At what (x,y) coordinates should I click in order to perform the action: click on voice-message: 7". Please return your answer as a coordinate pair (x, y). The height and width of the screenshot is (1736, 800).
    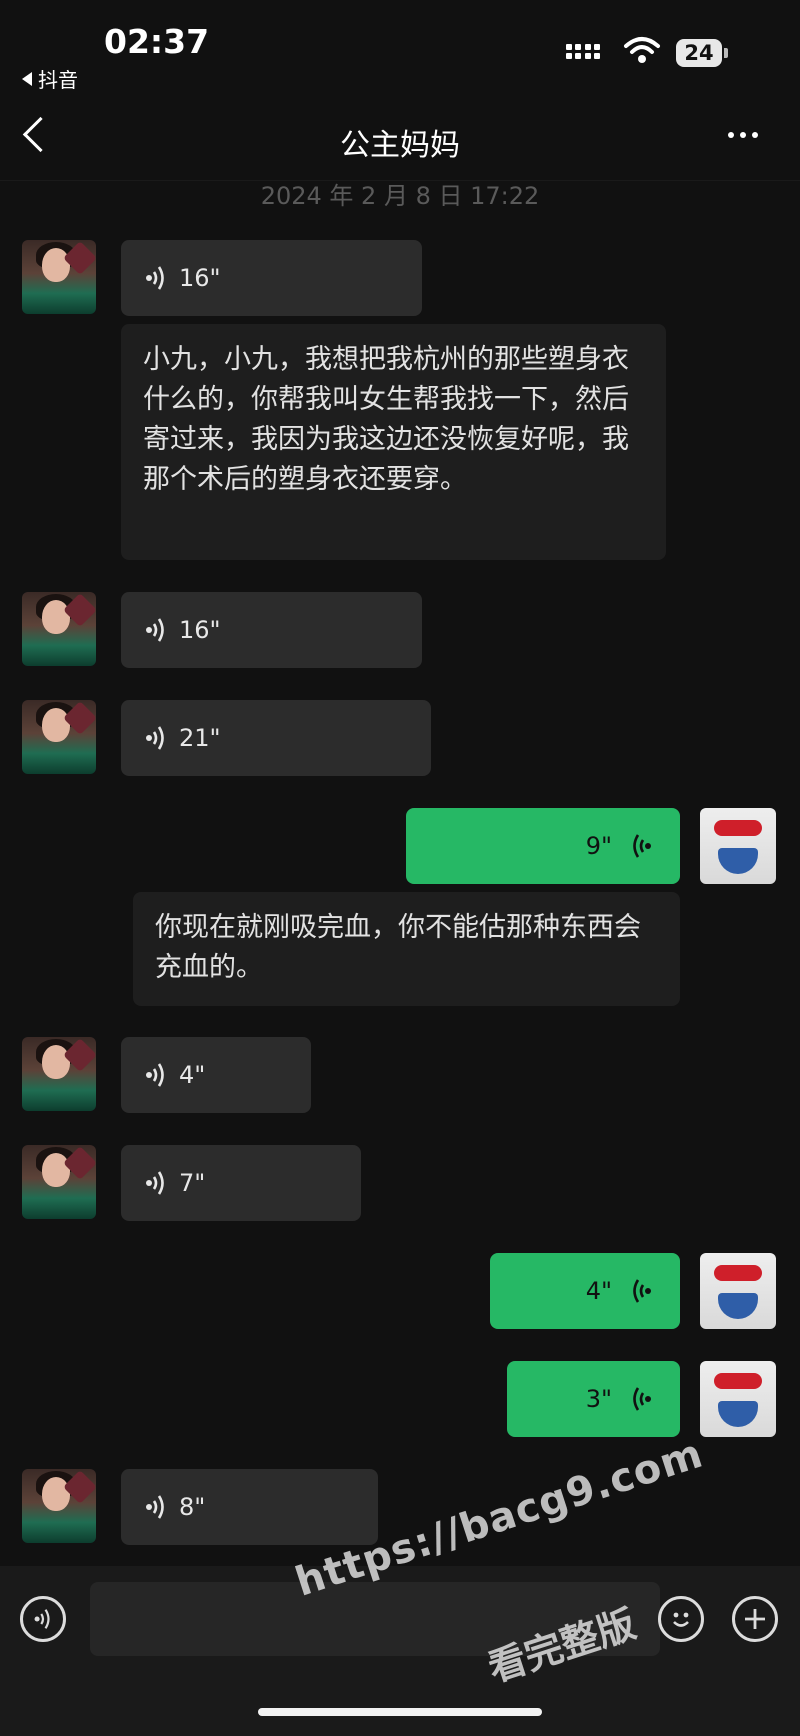
    Looking at the image, I should click on (241, 1183).